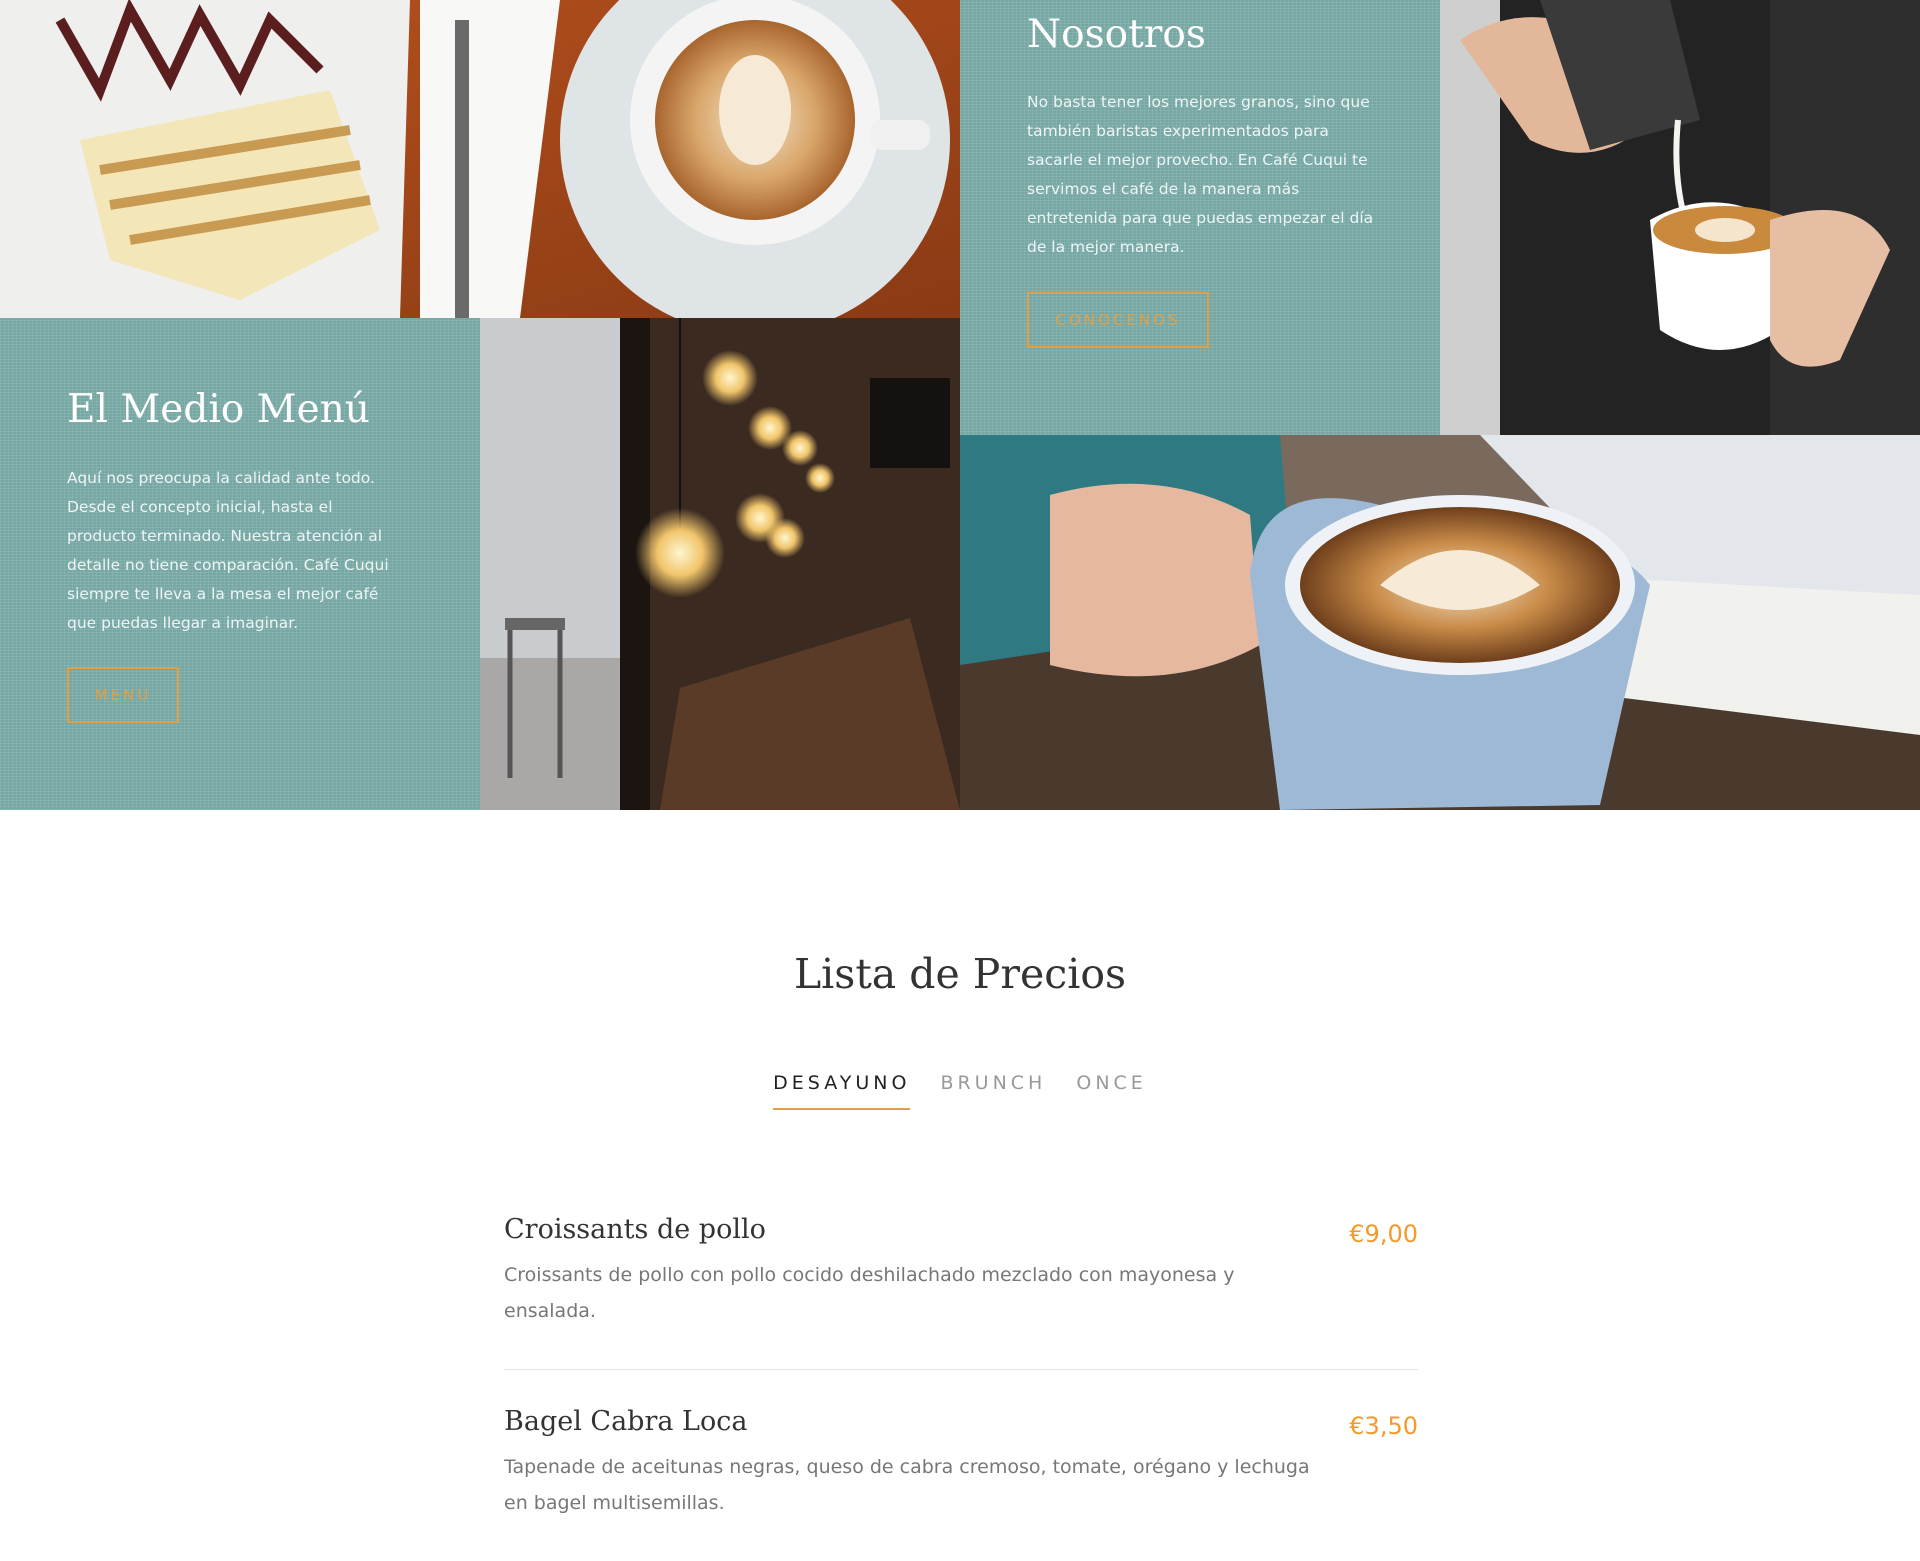  I want to click on price-tabs: DESAYUNO BRUNCH ONCE, so click(960, 1091).